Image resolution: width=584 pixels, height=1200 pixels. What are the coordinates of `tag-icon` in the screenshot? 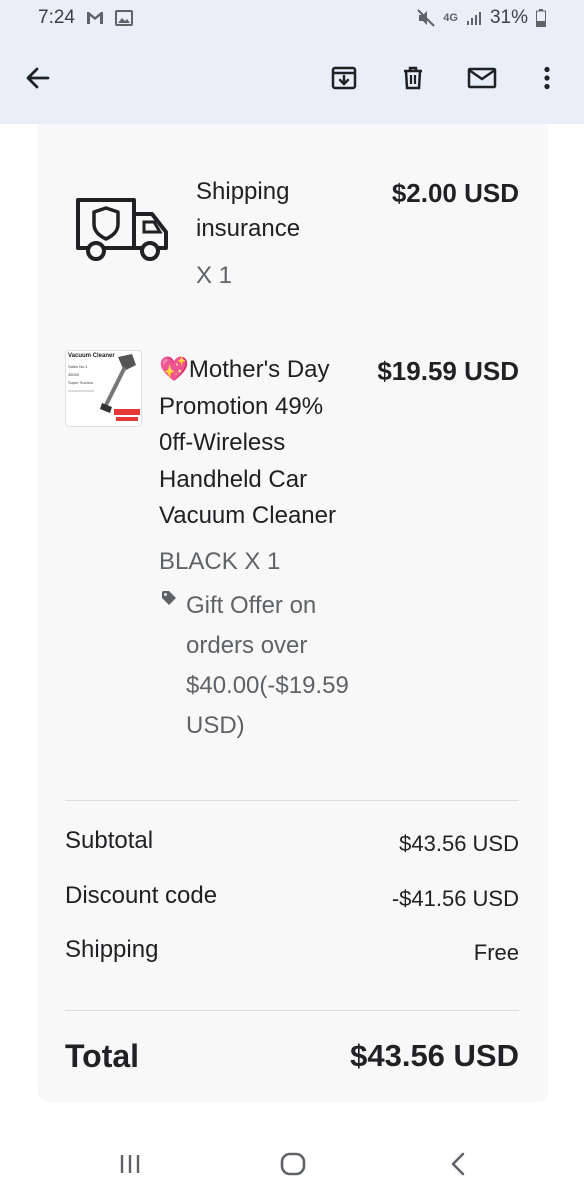 It's located at (169, 600).